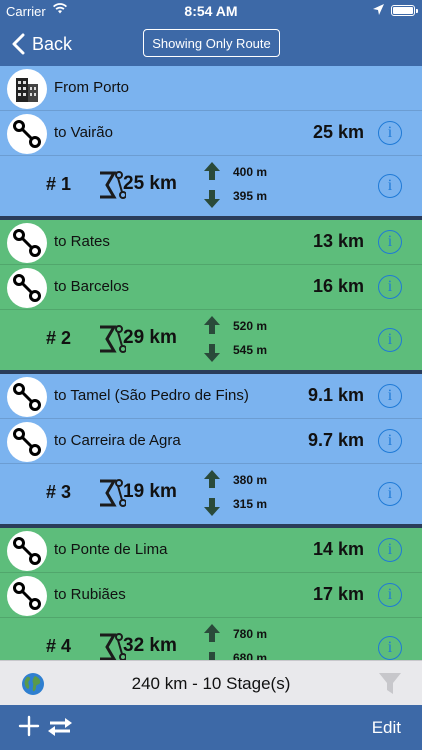  I want to click on stage-descent: 315 m, so click(250, 504).